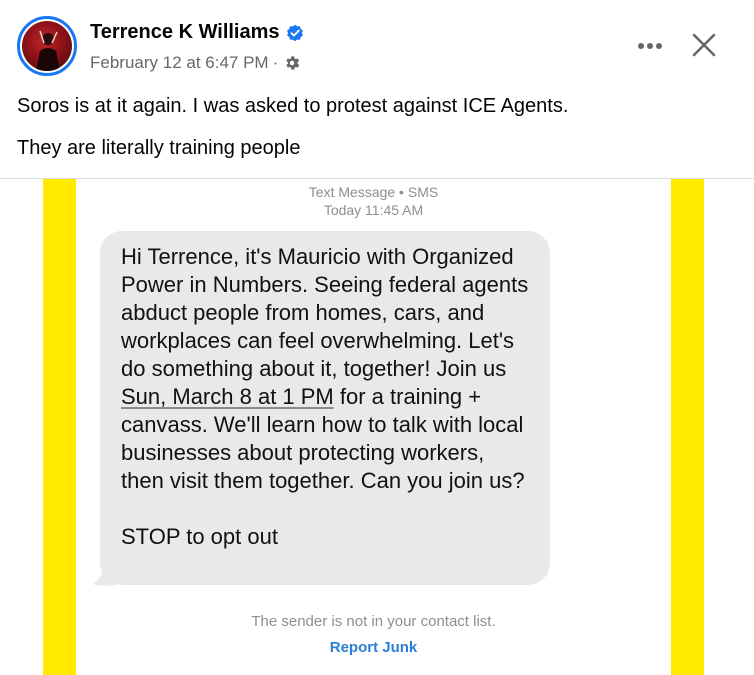 This screenshot has width=754, height=675. I want to click on close-icon, so click(704, 47).